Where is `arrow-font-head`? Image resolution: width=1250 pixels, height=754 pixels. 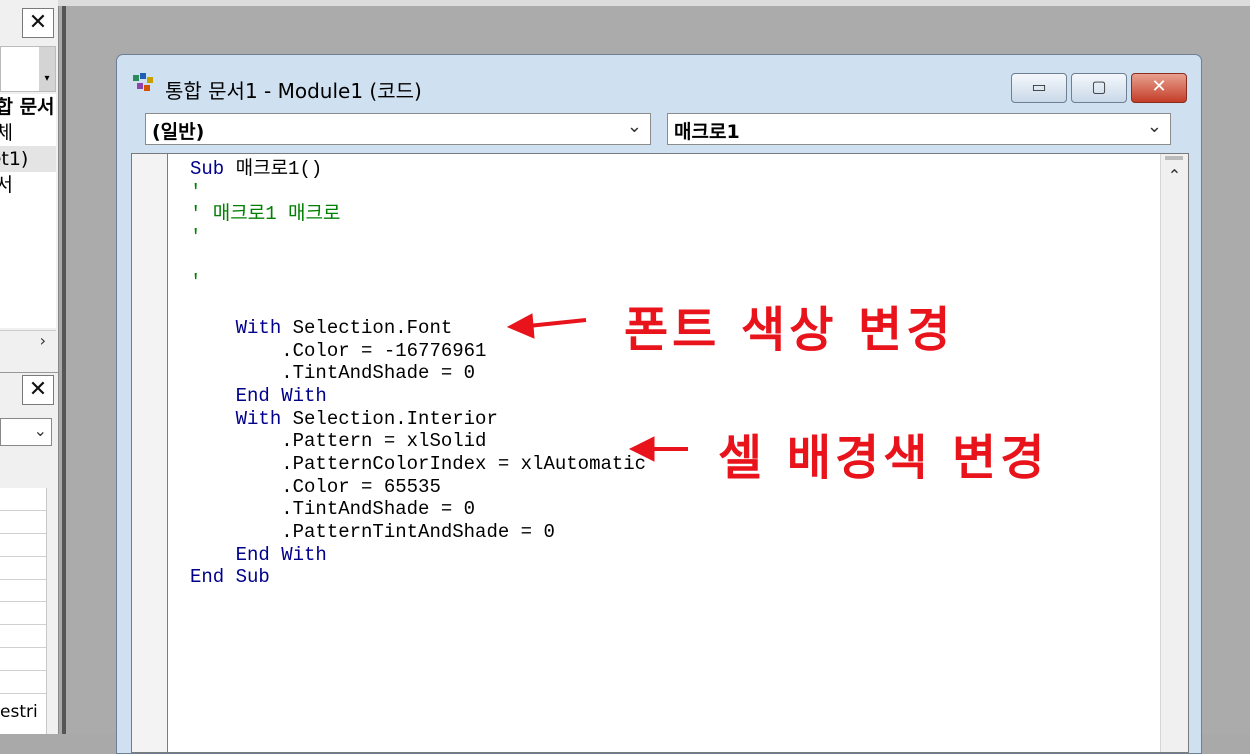 arrow-font-head is located at coordinates (520, 326).